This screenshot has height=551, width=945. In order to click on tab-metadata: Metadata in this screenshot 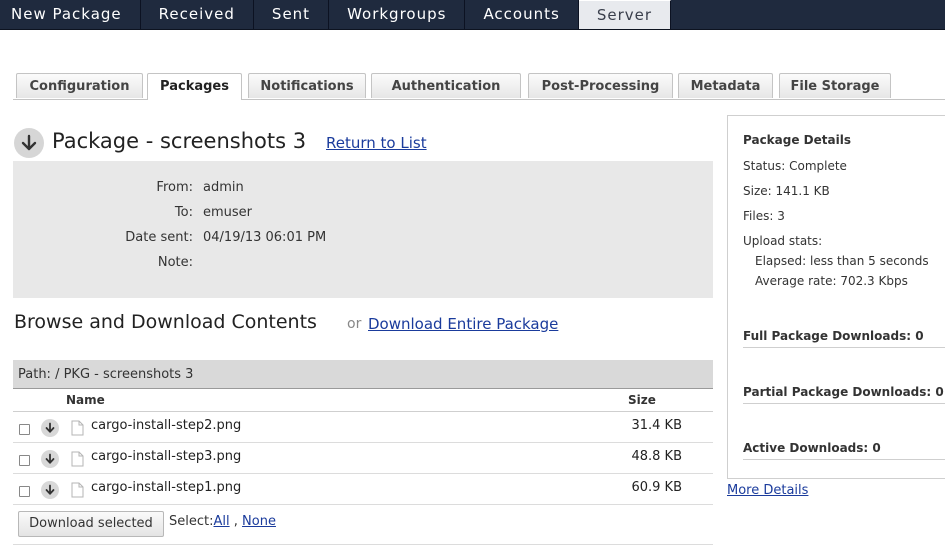, I will do `click(725, 85)`.